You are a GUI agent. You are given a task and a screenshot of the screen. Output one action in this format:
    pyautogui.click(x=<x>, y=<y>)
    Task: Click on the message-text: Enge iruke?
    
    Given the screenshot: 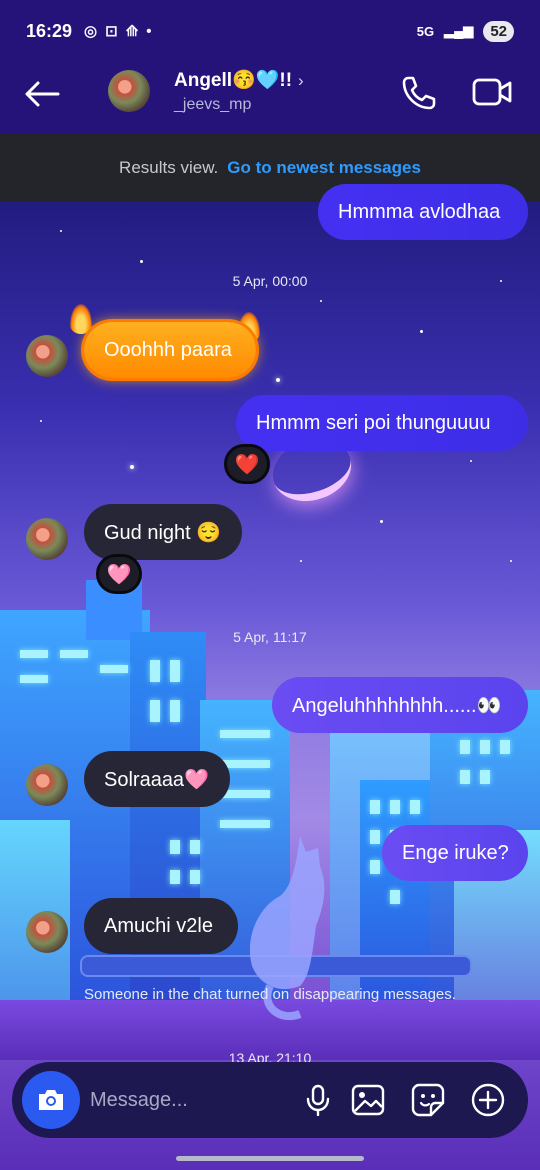 What is the action you would take?
    pyautogui.click(x=455, y=852)
    